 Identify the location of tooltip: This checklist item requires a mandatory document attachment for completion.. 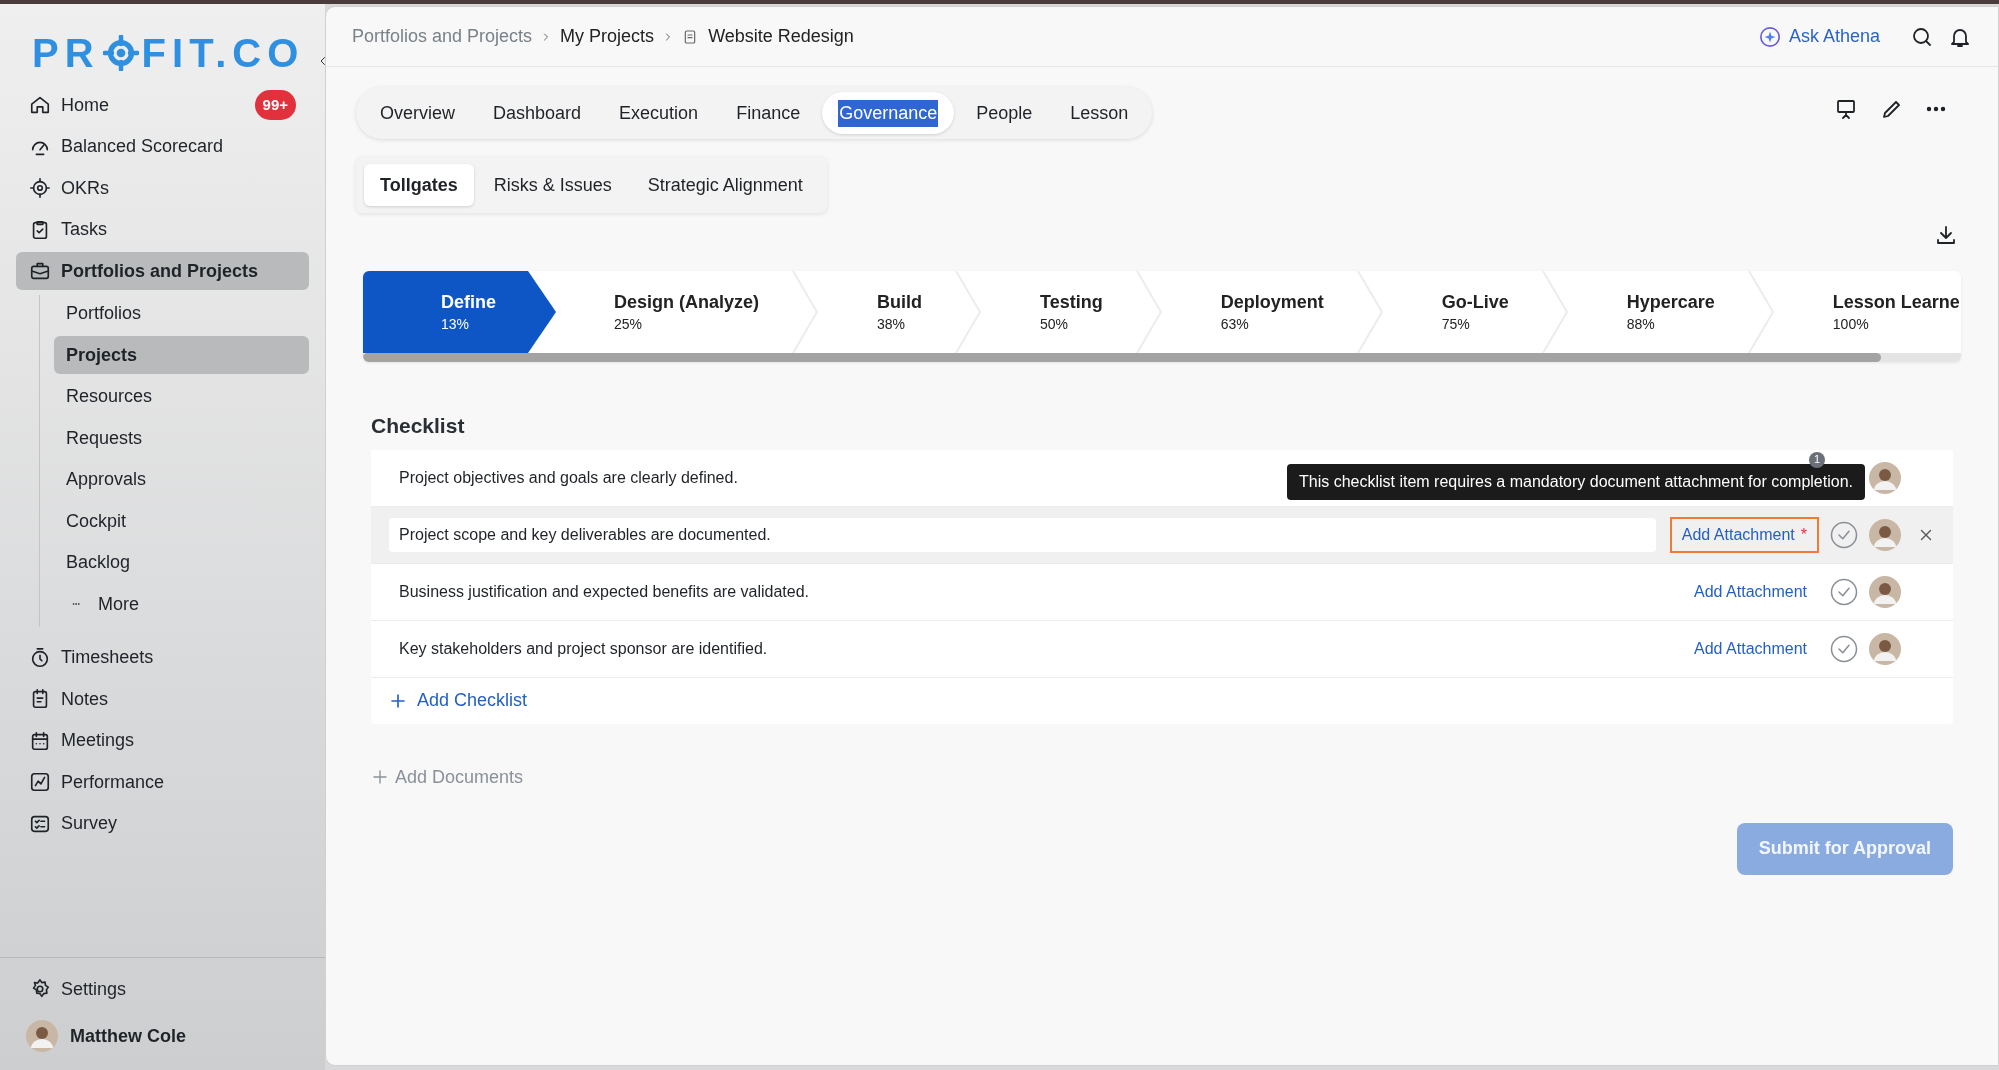
(1575, 481).